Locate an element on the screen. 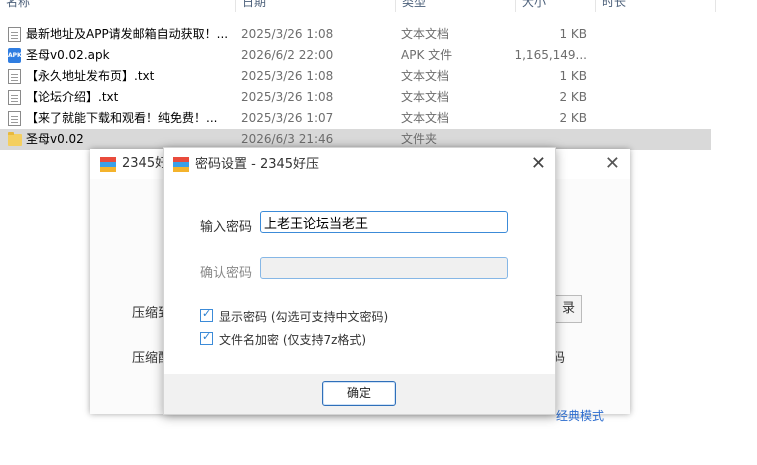 This screenshot has width=757, height=465. file-name: 【论坛介绍】.txt is located at coordinates (72, 97).